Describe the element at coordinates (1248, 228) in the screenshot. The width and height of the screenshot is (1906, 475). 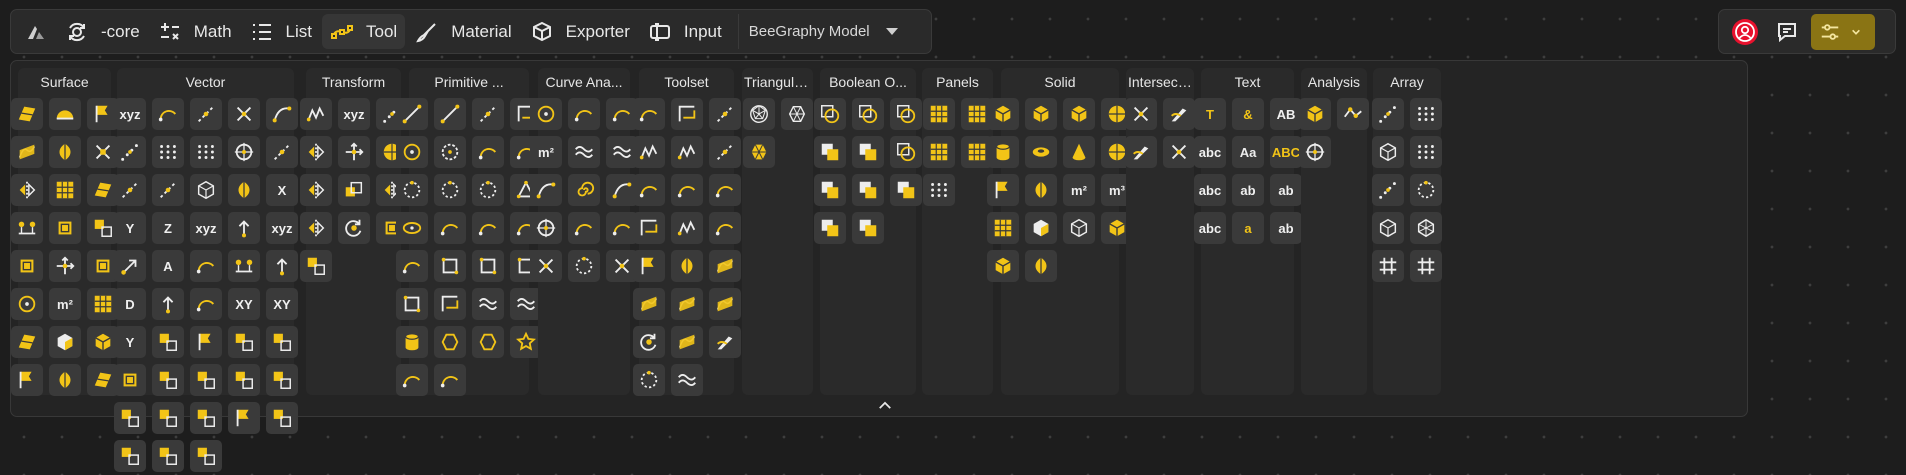
I see `text-tool-button: a` at that location.